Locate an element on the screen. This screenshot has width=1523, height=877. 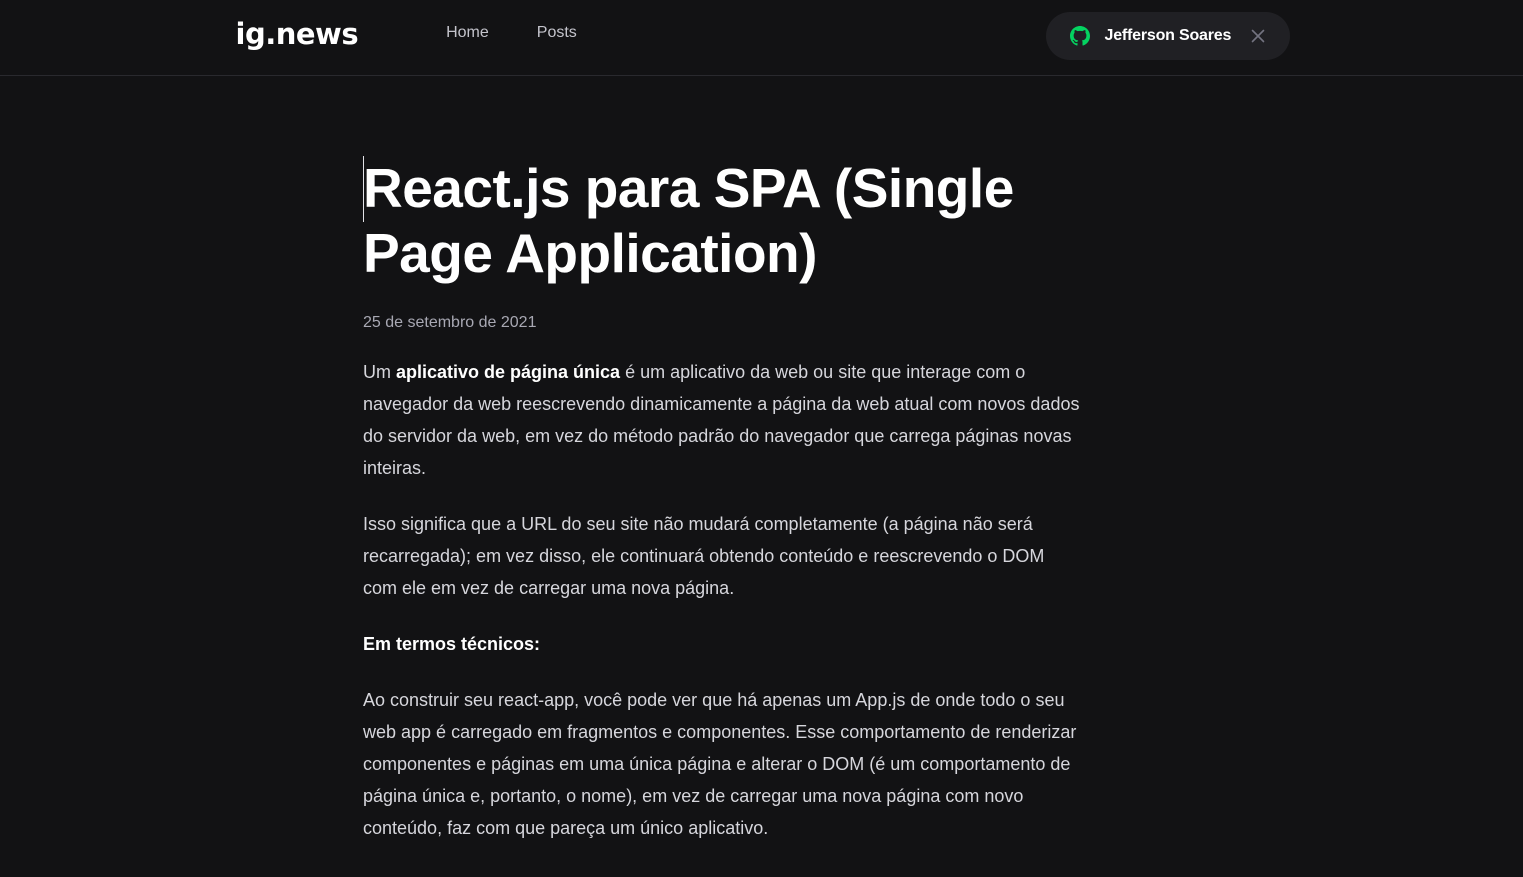
paragraph-1-bold: aplicativo de página única is located at coordinates (508, 372).